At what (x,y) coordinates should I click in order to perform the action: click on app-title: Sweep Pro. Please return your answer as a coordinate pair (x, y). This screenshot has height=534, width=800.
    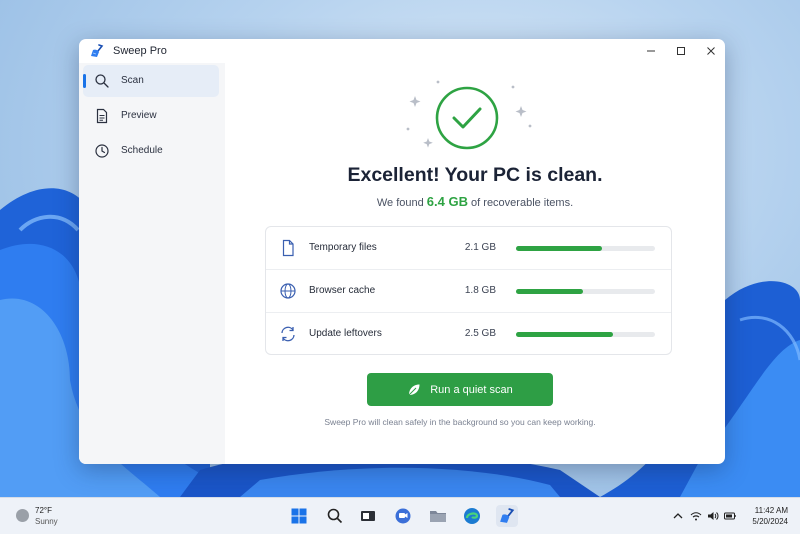
    Looking at the image, I should click on (140, 51).